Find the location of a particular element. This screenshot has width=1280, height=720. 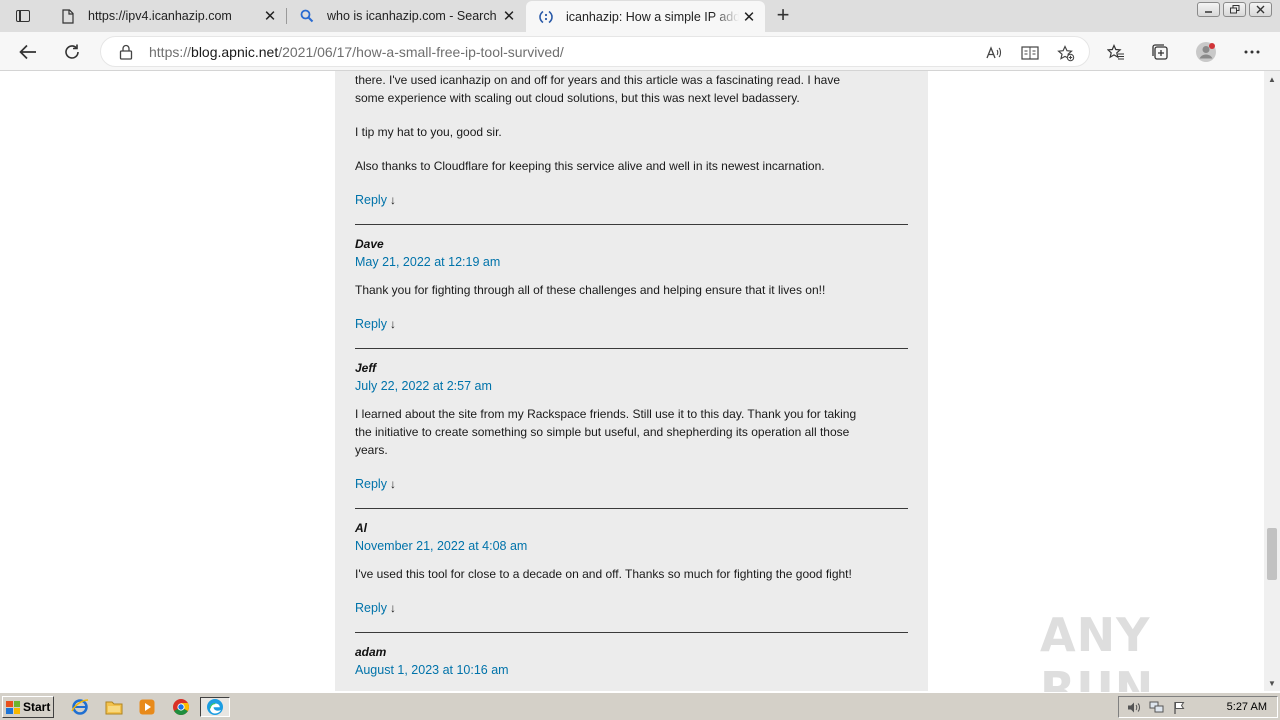

lock-icon is located at coordinates (126, 52).